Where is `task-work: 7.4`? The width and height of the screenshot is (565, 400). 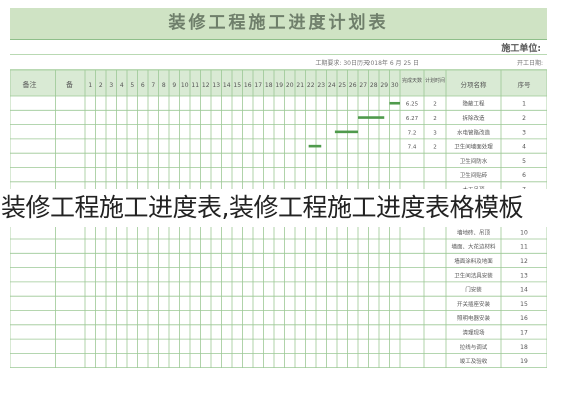 task-work: 7.4 is located at coordinates (412, 148).